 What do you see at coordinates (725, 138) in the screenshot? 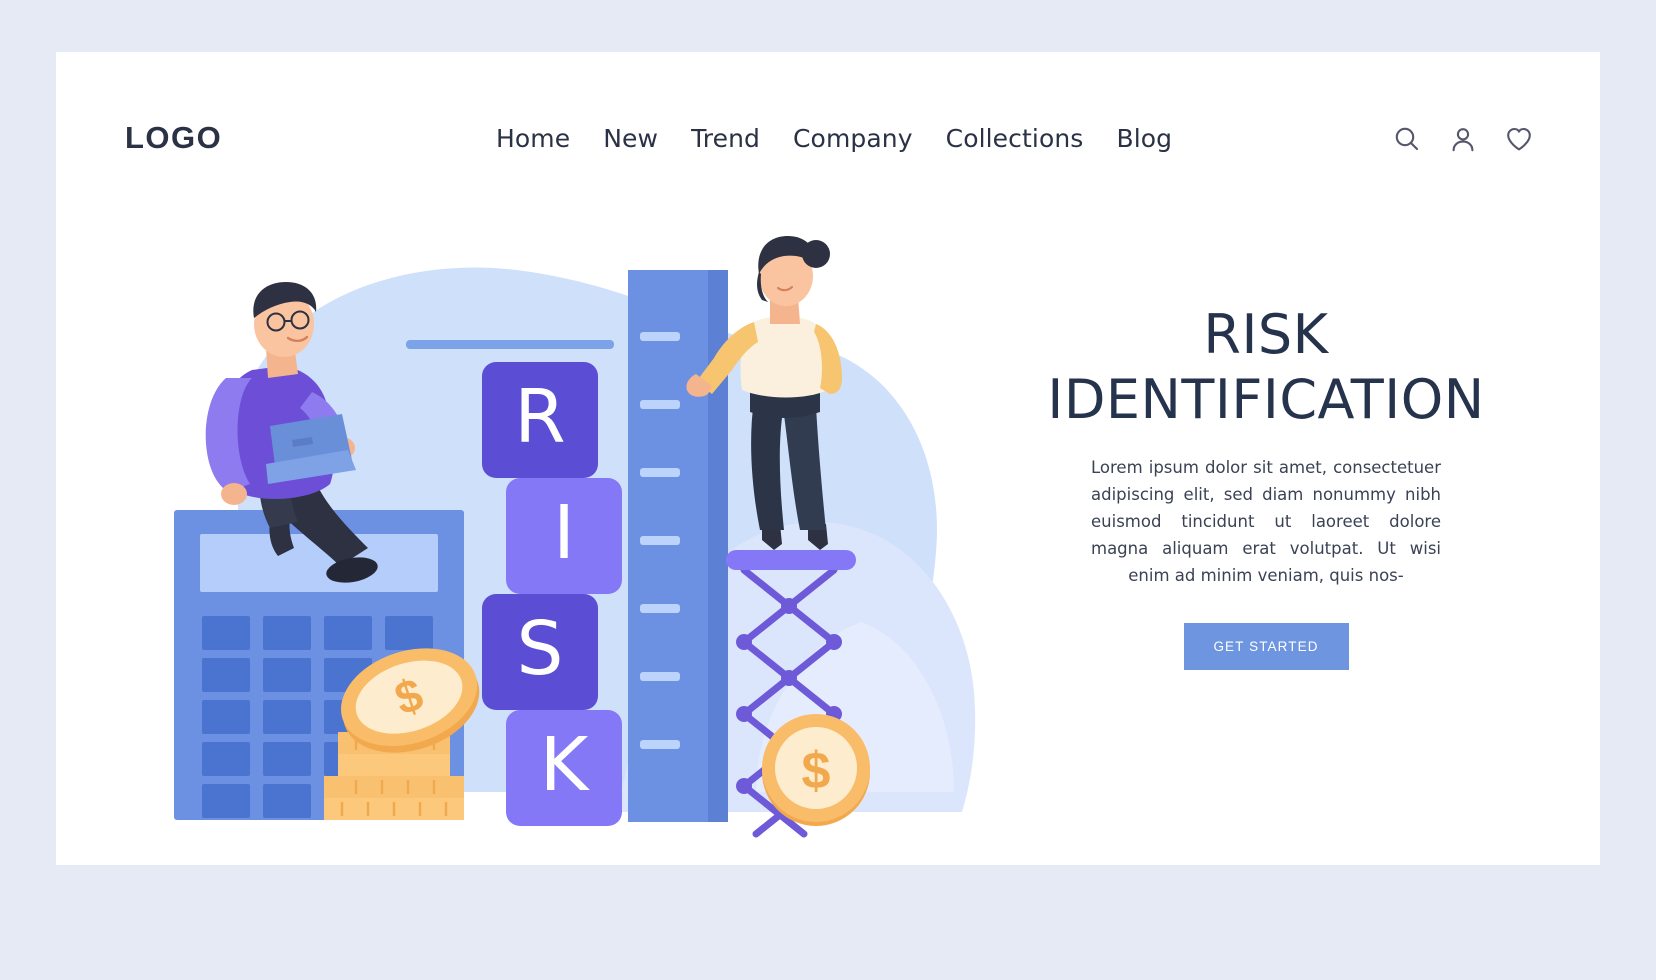
I see `nav-item-trend: Trend` at bounding box center [725, 138].